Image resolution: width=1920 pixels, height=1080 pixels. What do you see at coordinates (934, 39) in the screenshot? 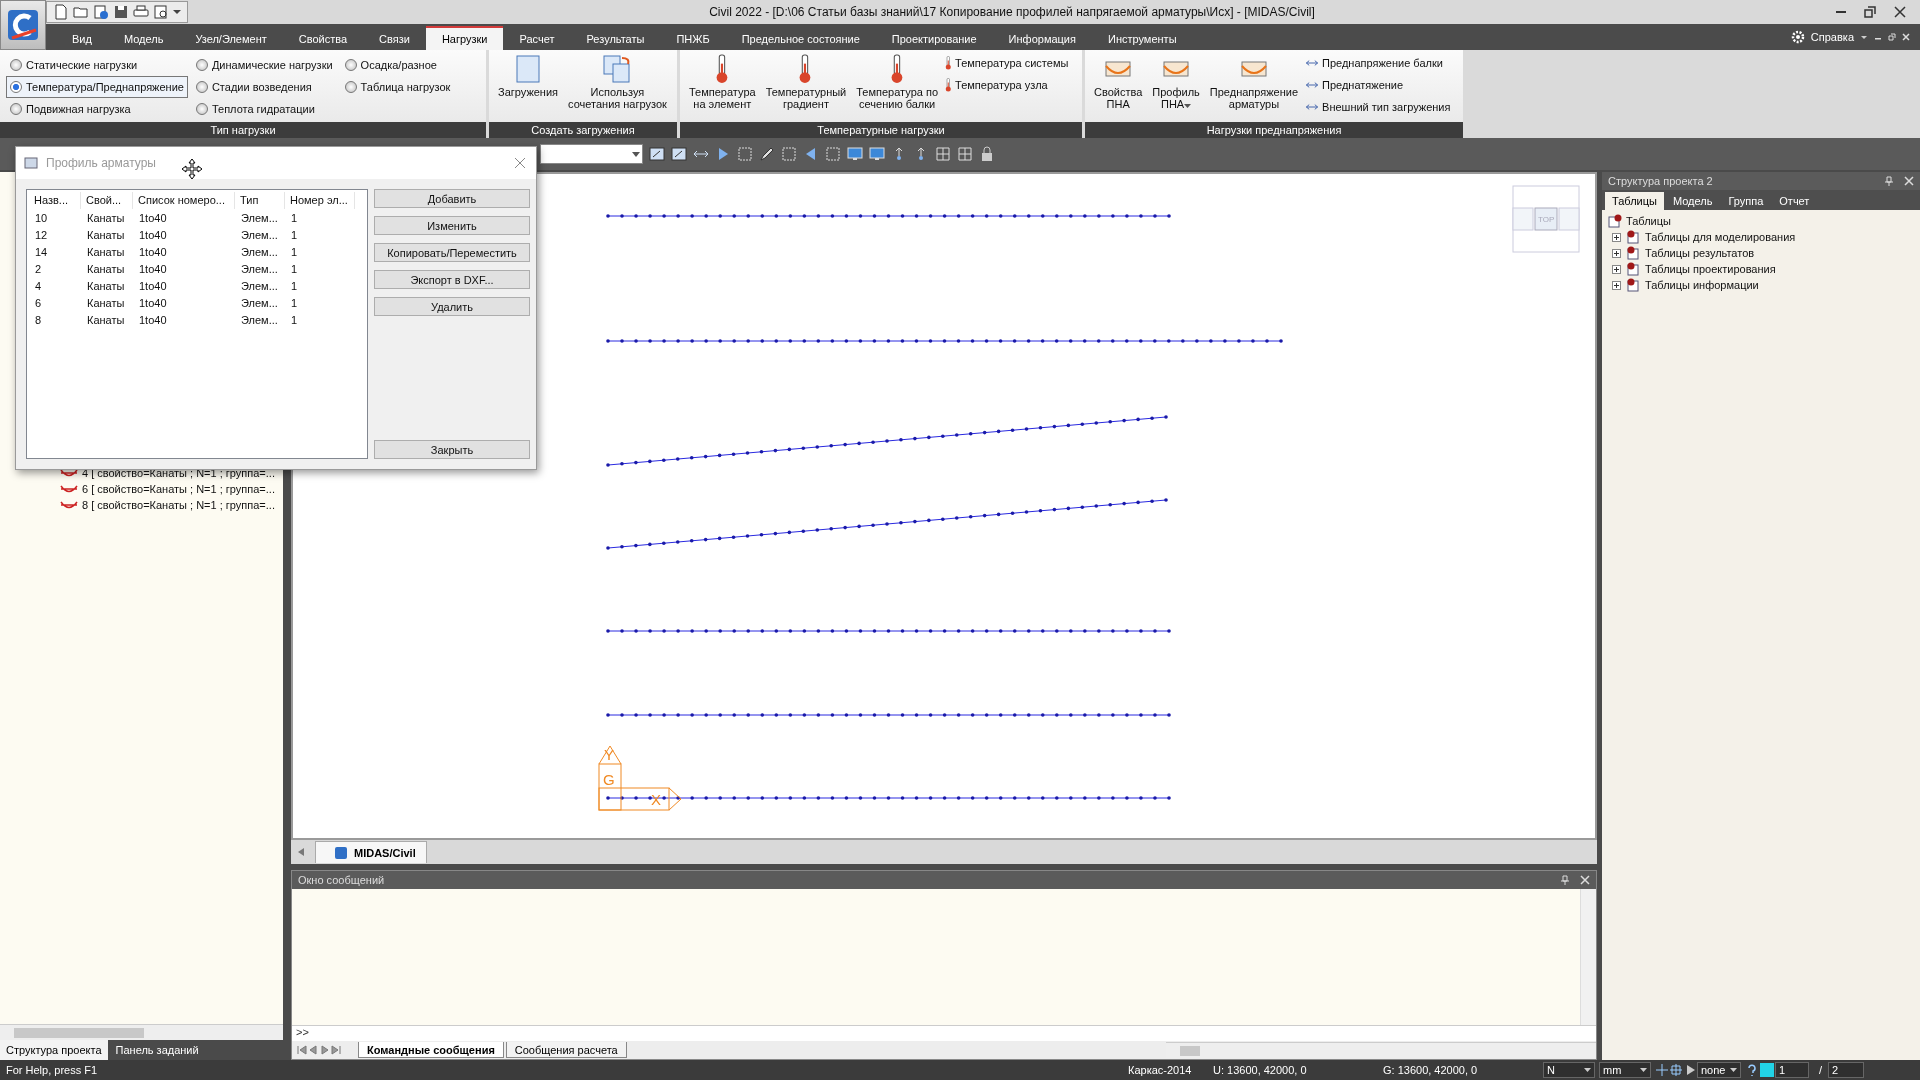
I see `menu-tab: Проектирование` at bounding box center [934, 39].